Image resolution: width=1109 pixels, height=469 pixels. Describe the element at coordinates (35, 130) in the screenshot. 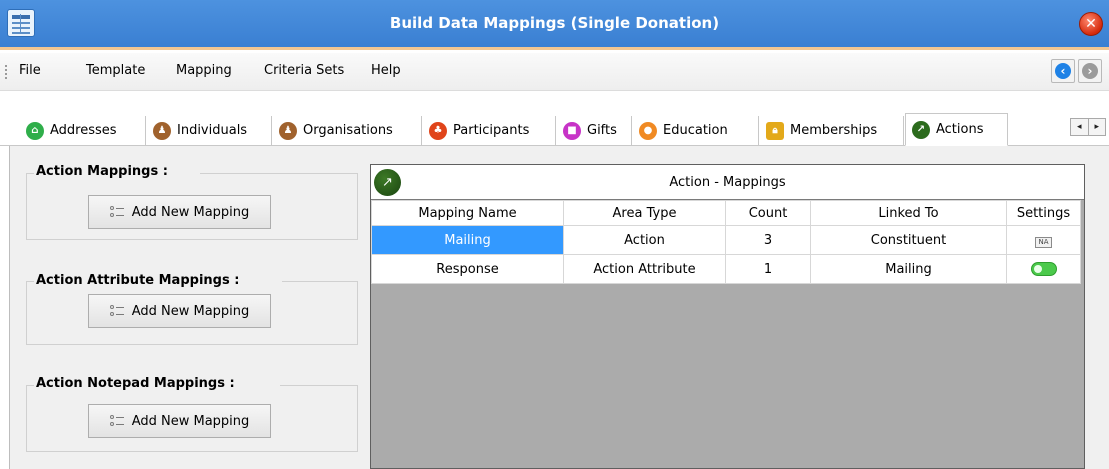

I see `addresses-icon: ⌂` at that location.